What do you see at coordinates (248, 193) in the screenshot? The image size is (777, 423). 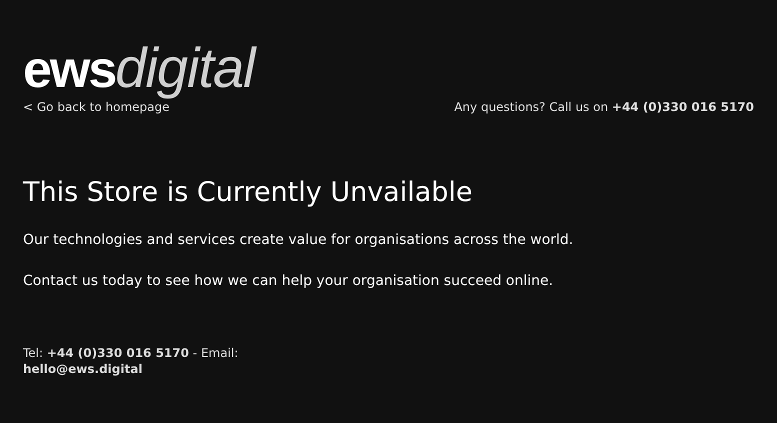 I see `page-heading: This Store is Currently Unvailable` at bounding box center [248, 193].